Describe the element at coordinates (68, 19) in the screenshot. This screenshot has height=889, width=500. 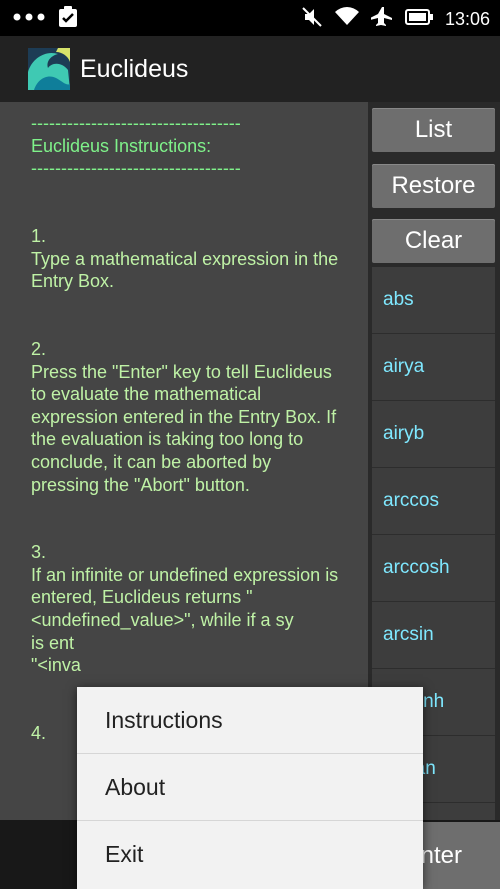
I see `clipboard-check-icon` at that location.